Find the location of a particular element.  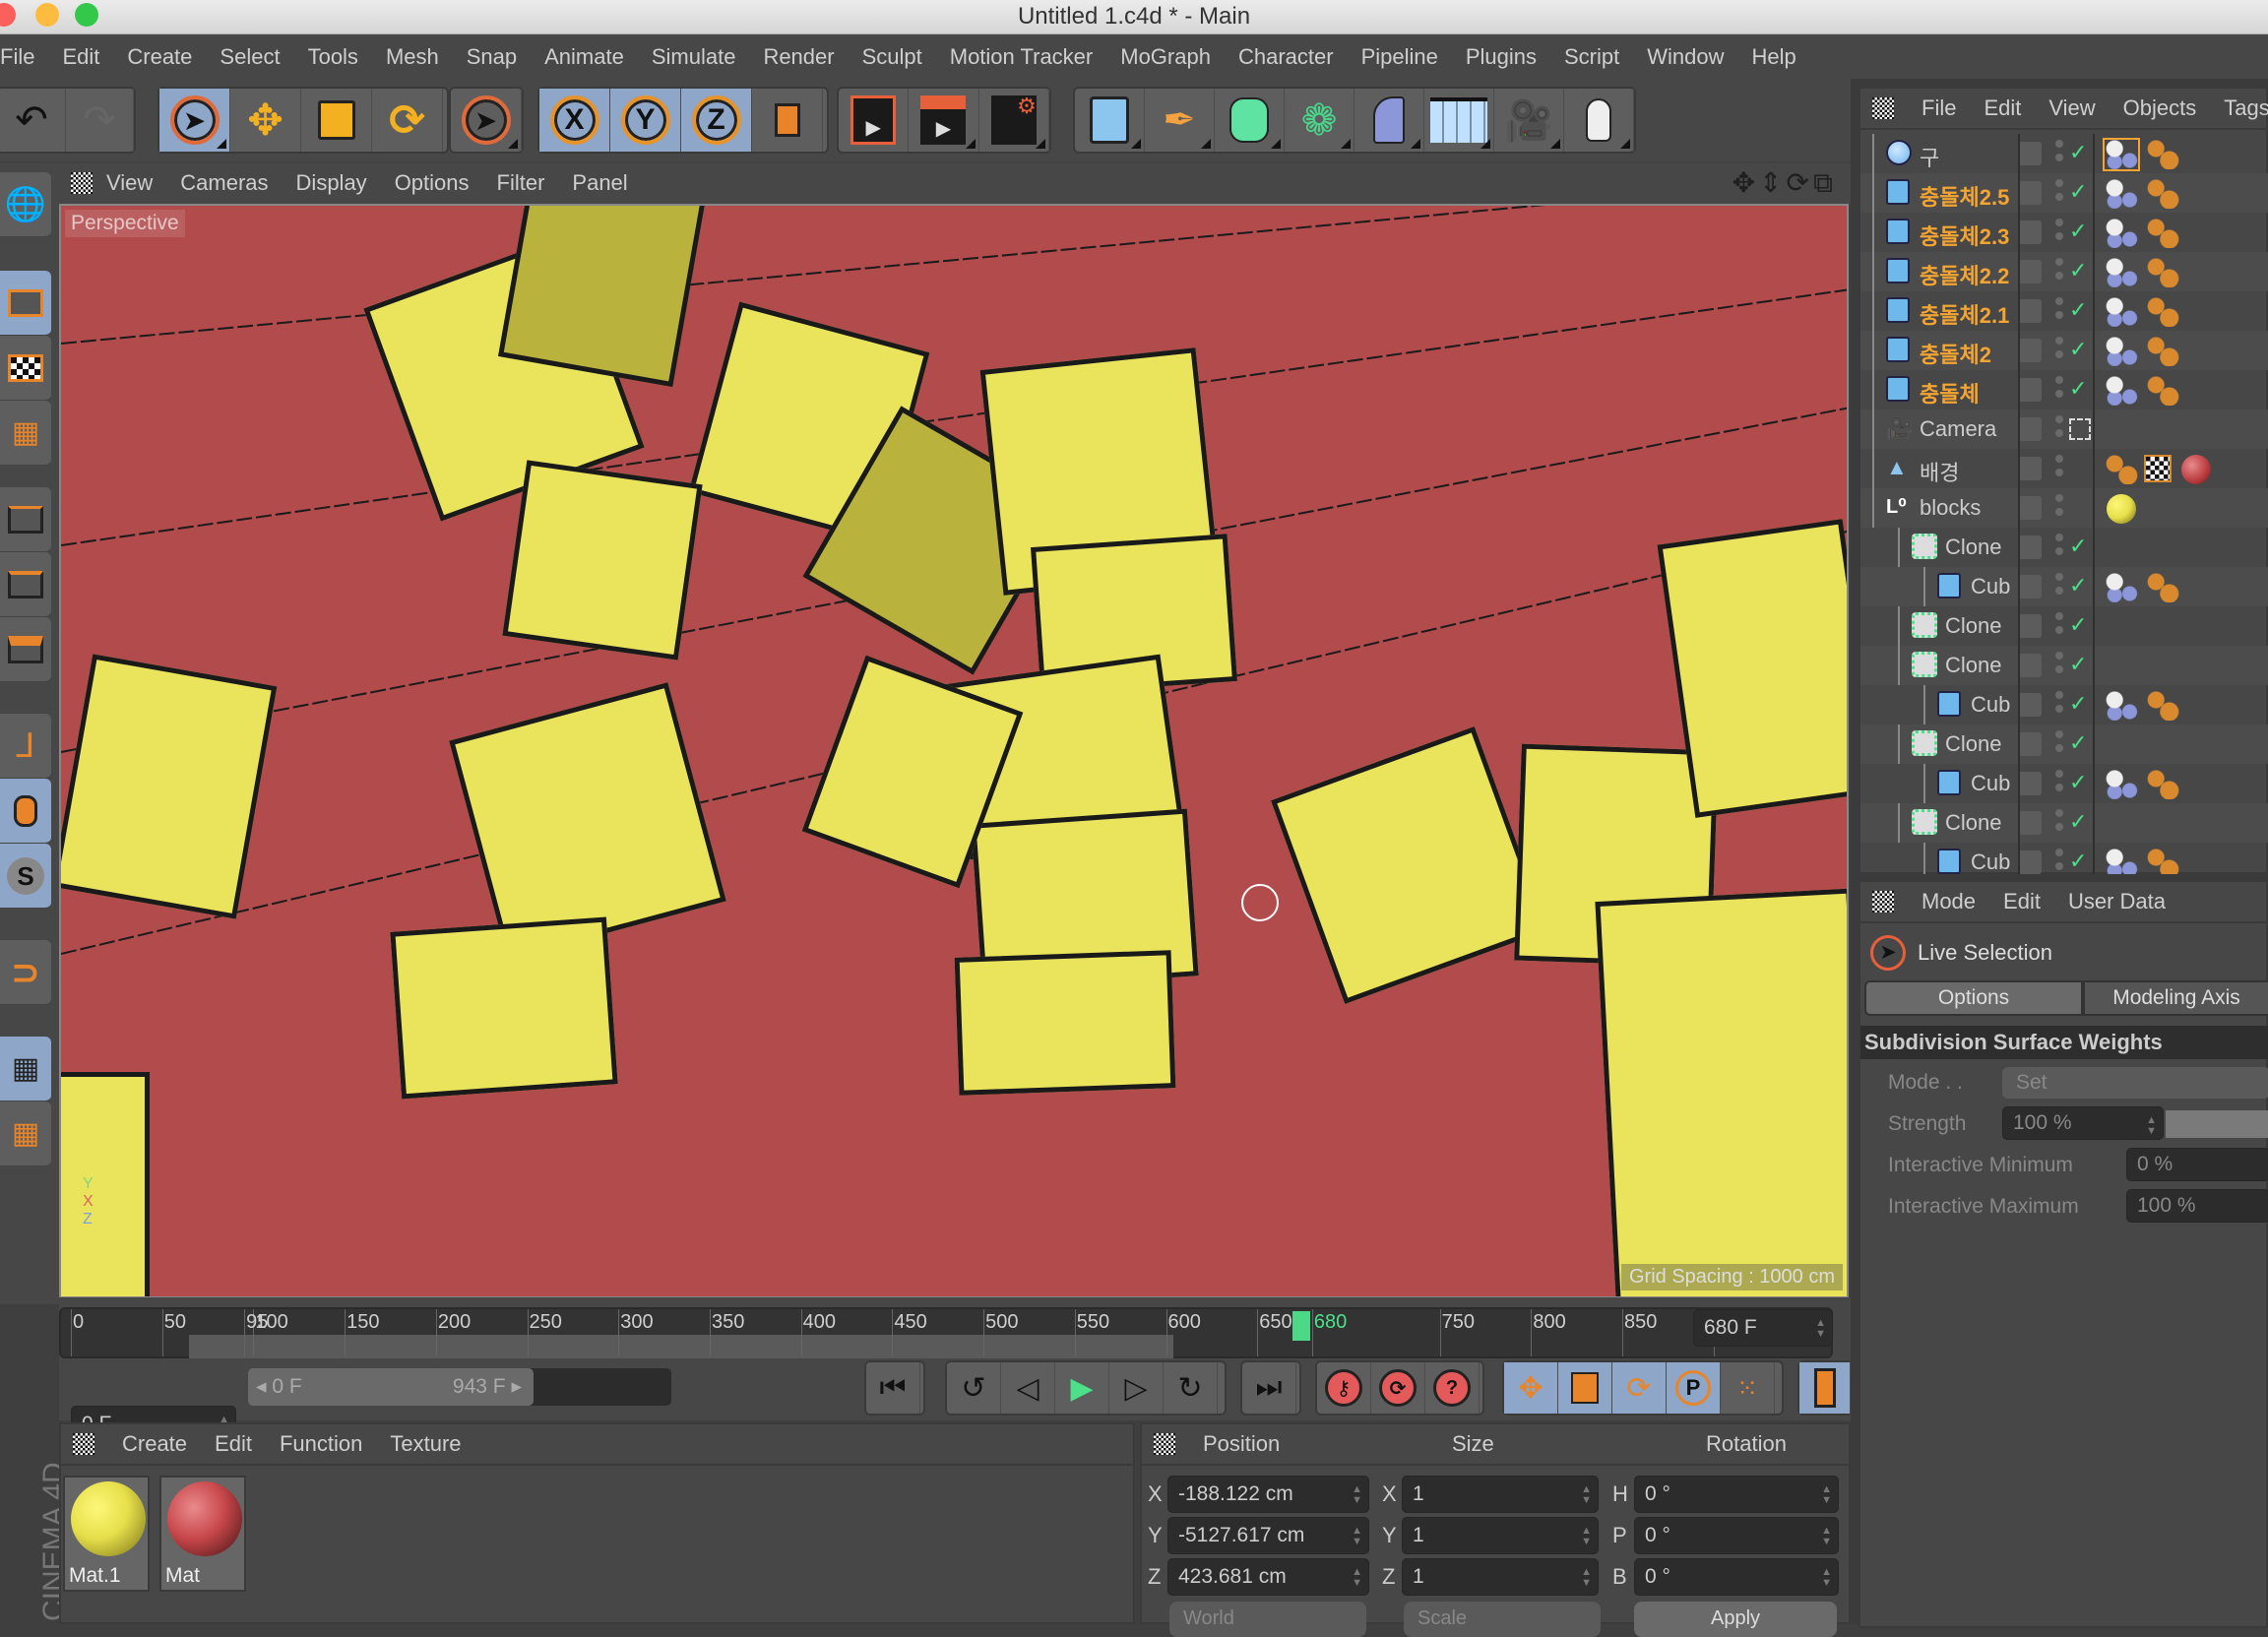

orbit-icon: ⟳ is located at coordinates (1800, 182).